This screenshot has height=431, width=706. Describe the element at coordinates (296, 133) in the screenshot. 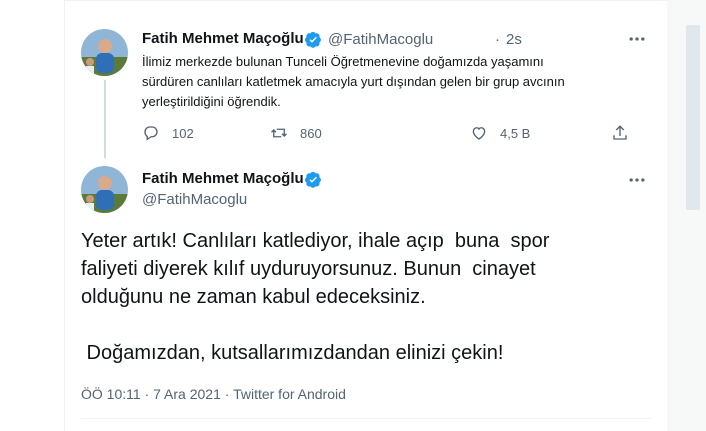

I see `retweet-button: 860` at that location.